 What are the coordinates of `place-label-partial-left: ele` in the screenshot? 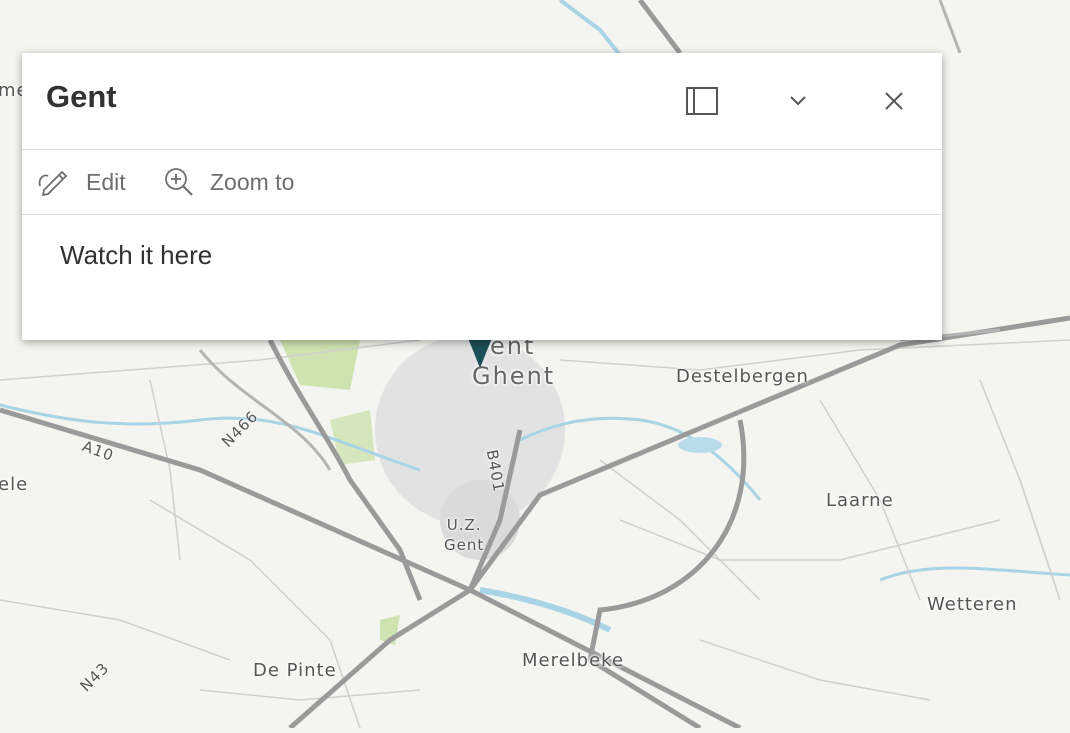 It's located at (14, 484).